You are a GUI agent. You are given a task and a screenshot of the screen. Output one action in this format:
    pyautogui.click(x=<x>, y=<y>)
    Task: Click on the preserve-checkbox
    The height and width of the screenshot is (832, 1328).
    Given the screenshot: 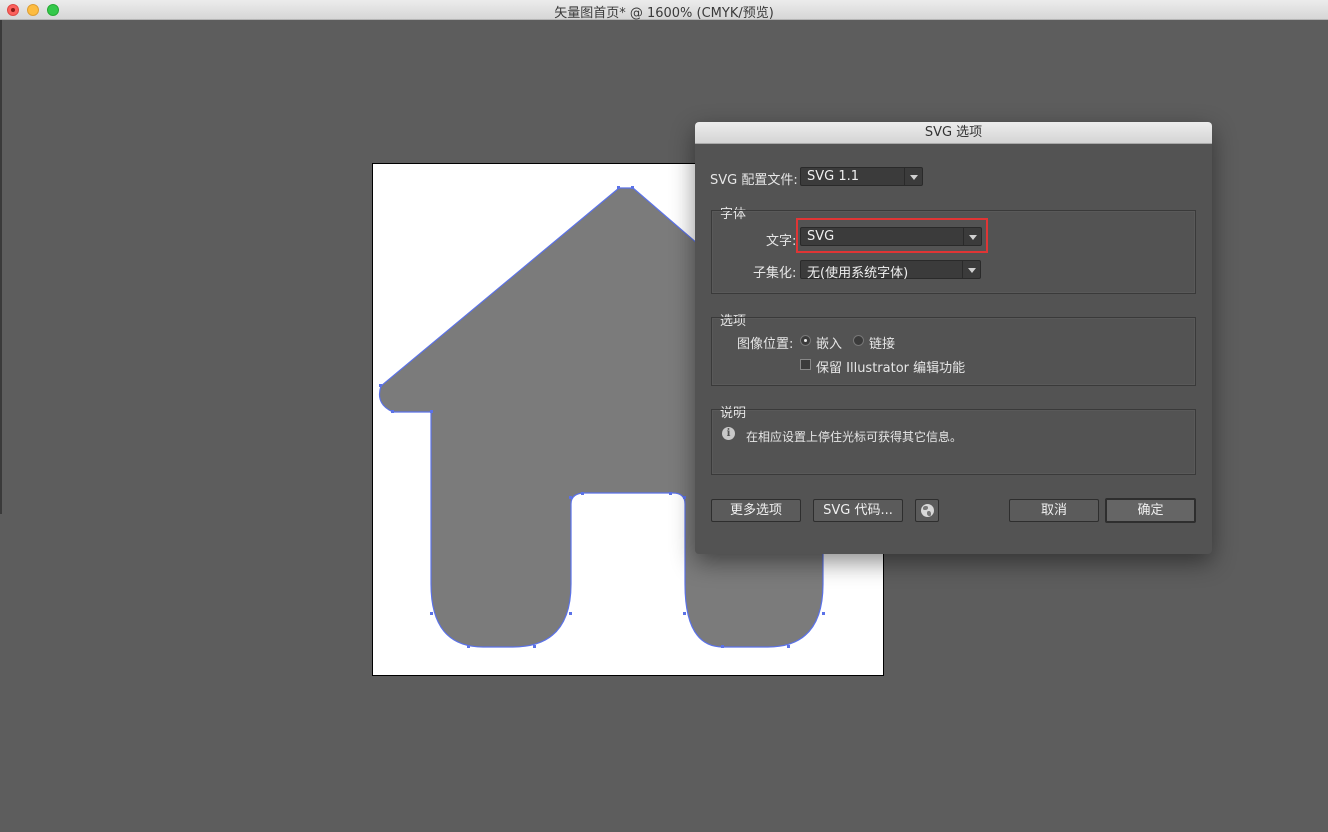 What is the action you would take?
    pyautogui.click(x=805, y=364)
    